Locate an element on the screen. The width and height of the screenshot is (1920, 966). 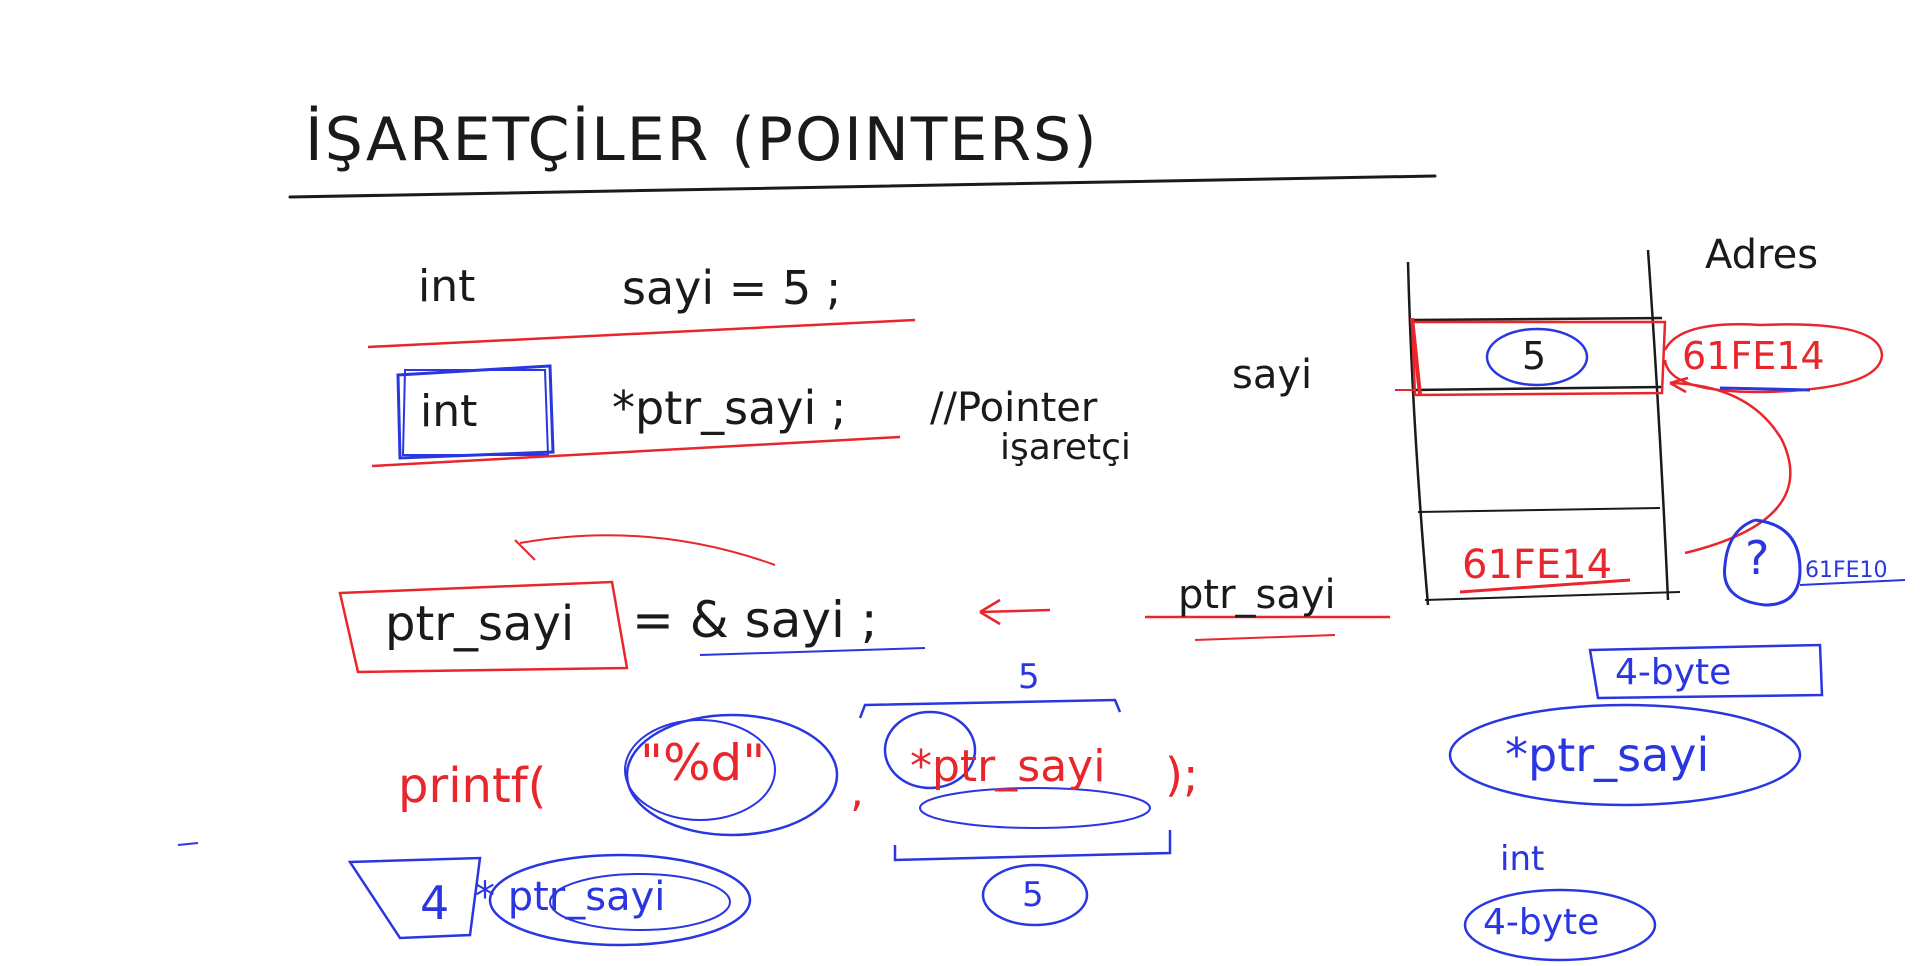
deref-note: *ptr_sayi is located at coordinates (1607, 755).